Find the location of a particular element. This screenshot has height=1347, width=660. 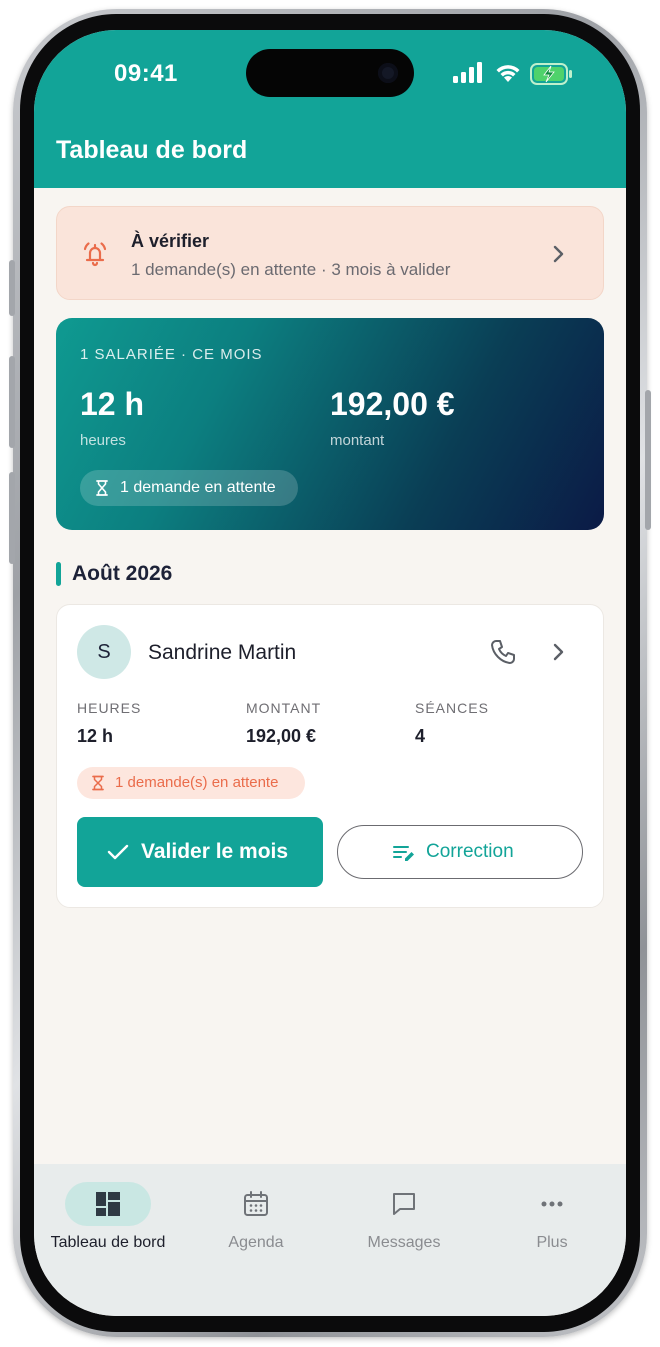

tab-agenda-label: Agenda is located at coordinates (256, 1242).